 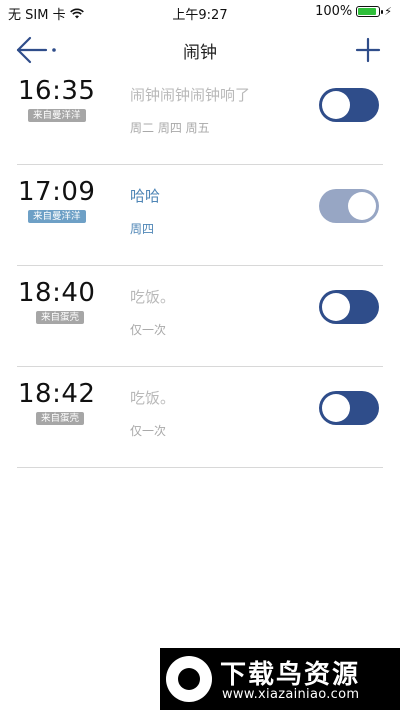 I want to click on logo-inner, so click(x=189, y=679).